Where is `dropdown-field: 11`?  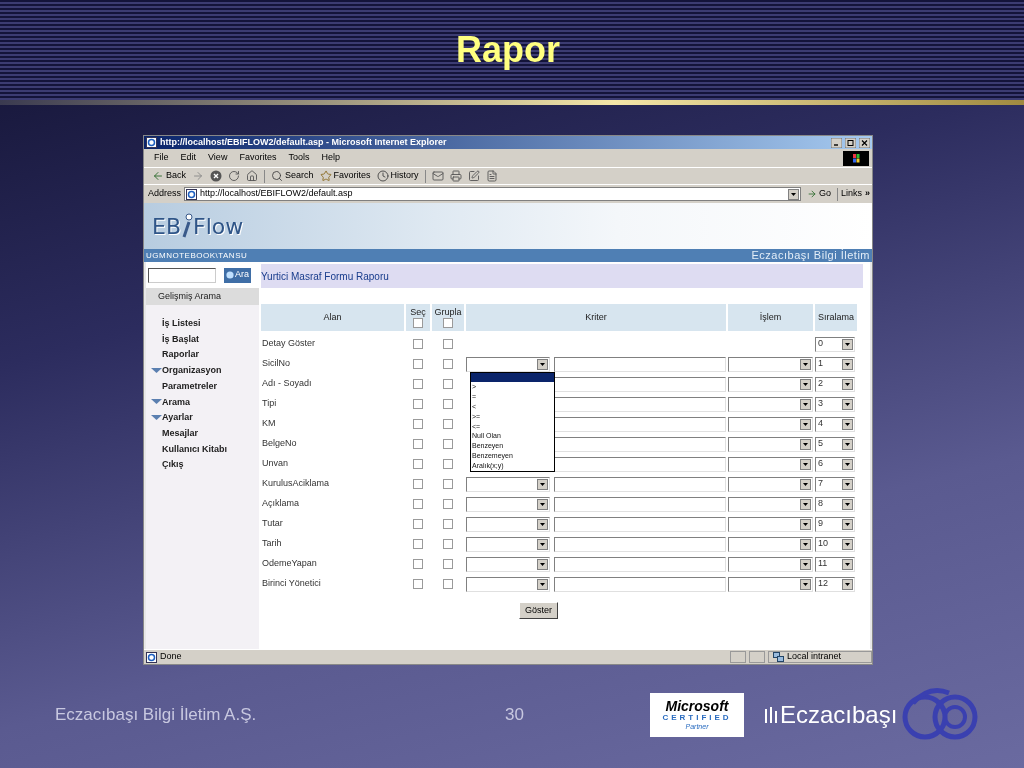 dropdown-field: 11 is located at coordinates (835, 564).